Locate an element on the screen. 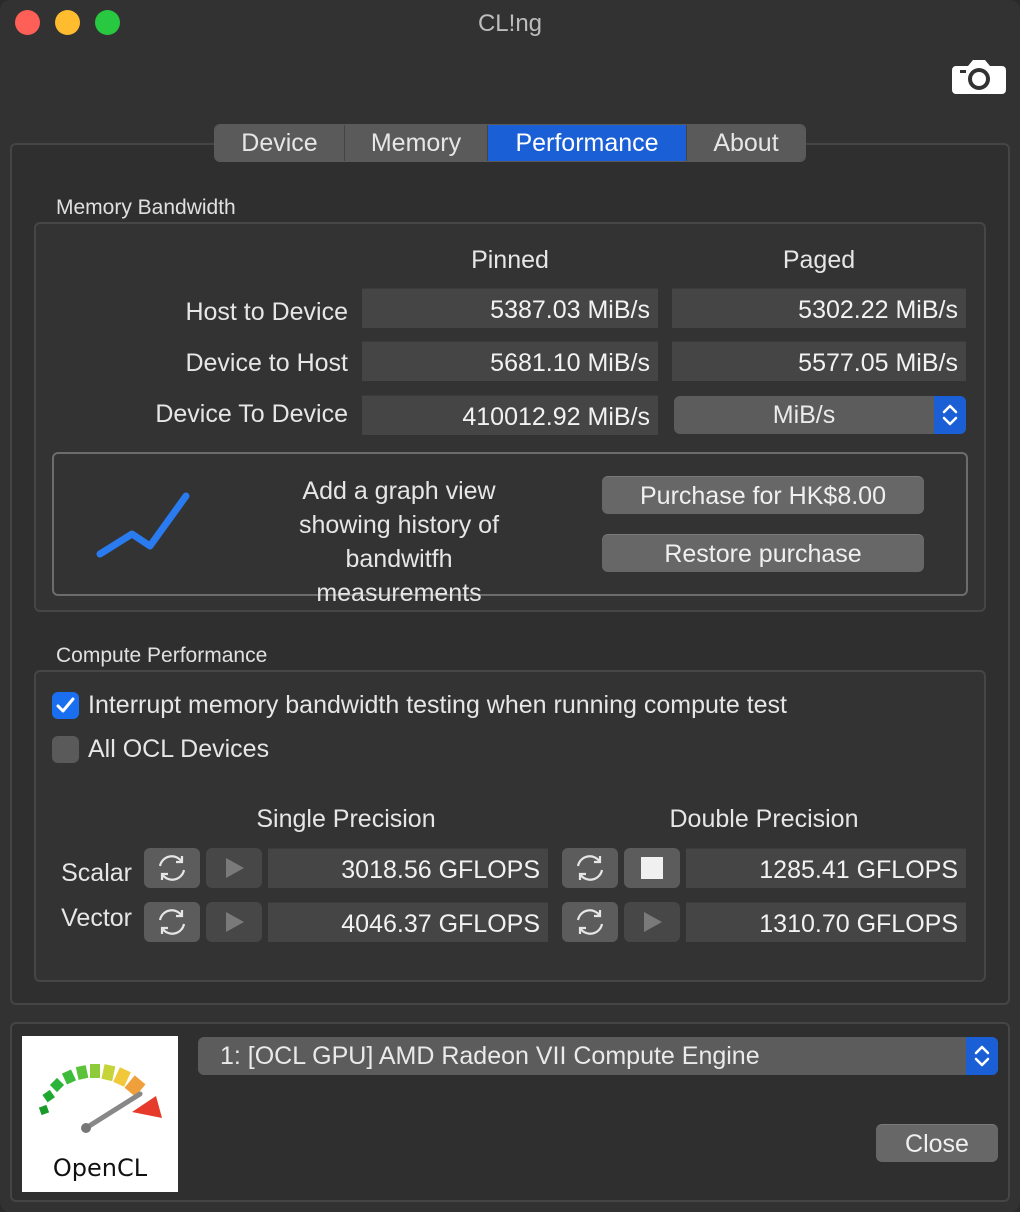  device-to-host-paged-value: 5577.05 MiB/s is located at coordinates (819, 361).